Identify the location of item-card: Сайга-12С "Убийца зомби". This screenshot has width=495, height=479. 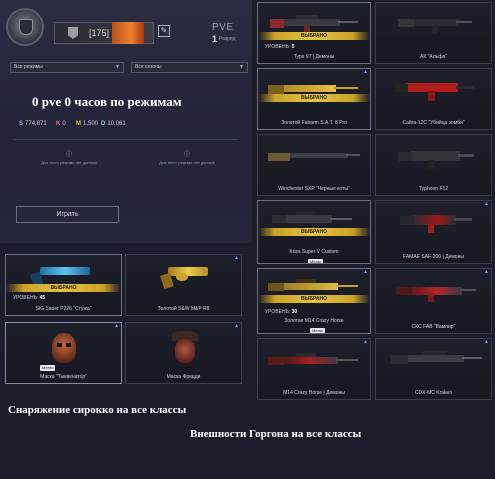
(433, 99).